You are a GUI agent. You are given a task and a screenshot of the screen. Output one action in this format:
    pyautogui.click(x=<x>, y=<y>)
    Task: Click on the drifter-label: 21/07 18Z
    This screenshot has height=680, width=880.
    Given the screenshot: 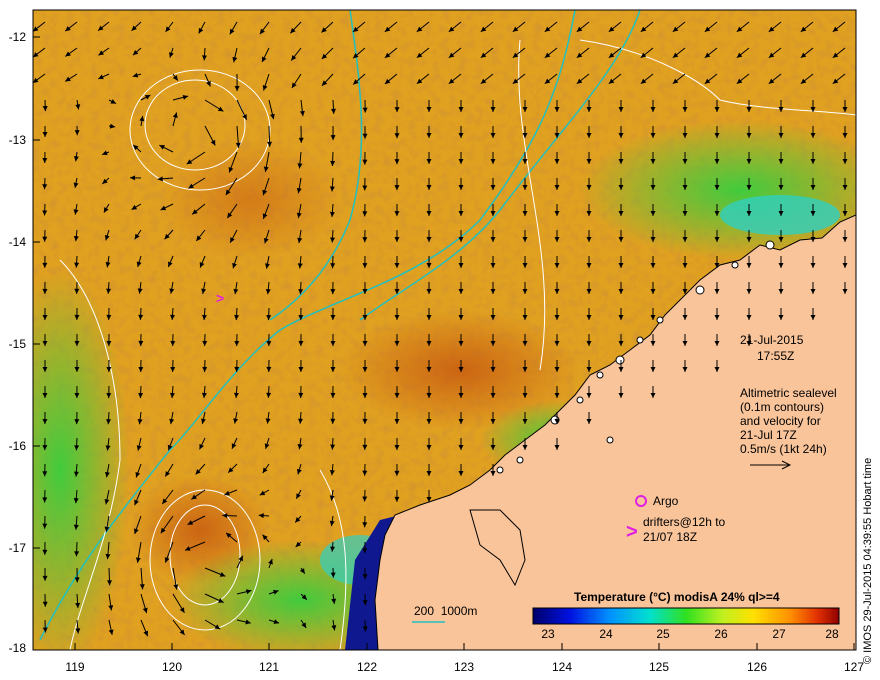 What is the action you would take?
    pyautogui.click(x=670, y=537)
    